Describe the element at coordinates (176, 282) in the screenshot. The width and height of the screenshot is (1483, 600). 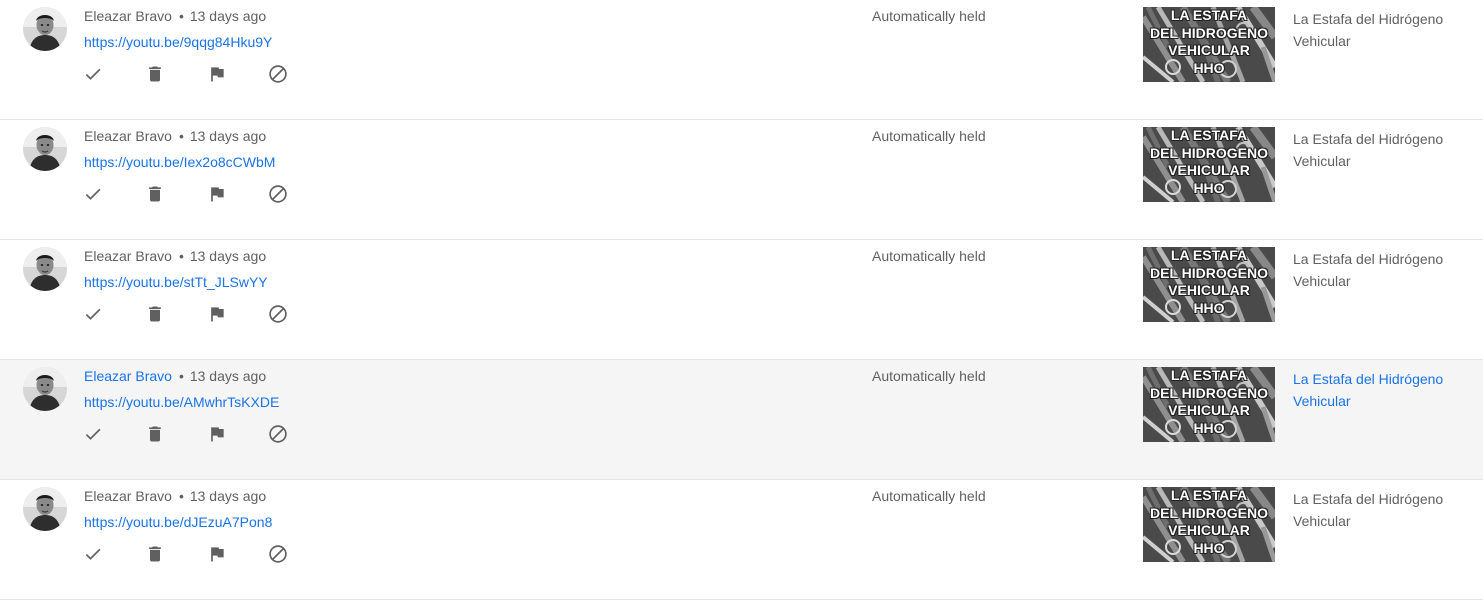
I see `comment-link: https://youtu.be/stTt_JLSwYY` at that location.